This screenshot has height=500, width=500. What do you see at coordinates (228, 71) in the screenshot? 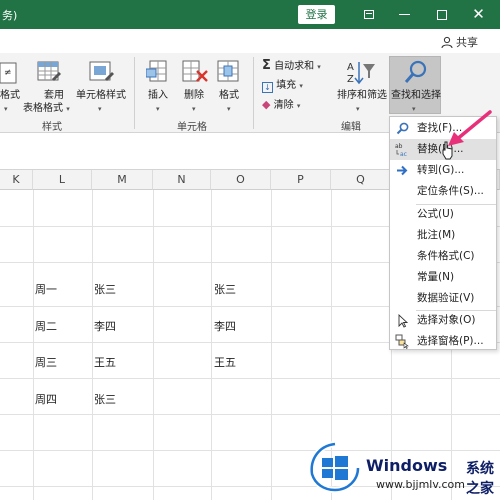
I see `format-cells-icon` at bounding box center [228, 71].